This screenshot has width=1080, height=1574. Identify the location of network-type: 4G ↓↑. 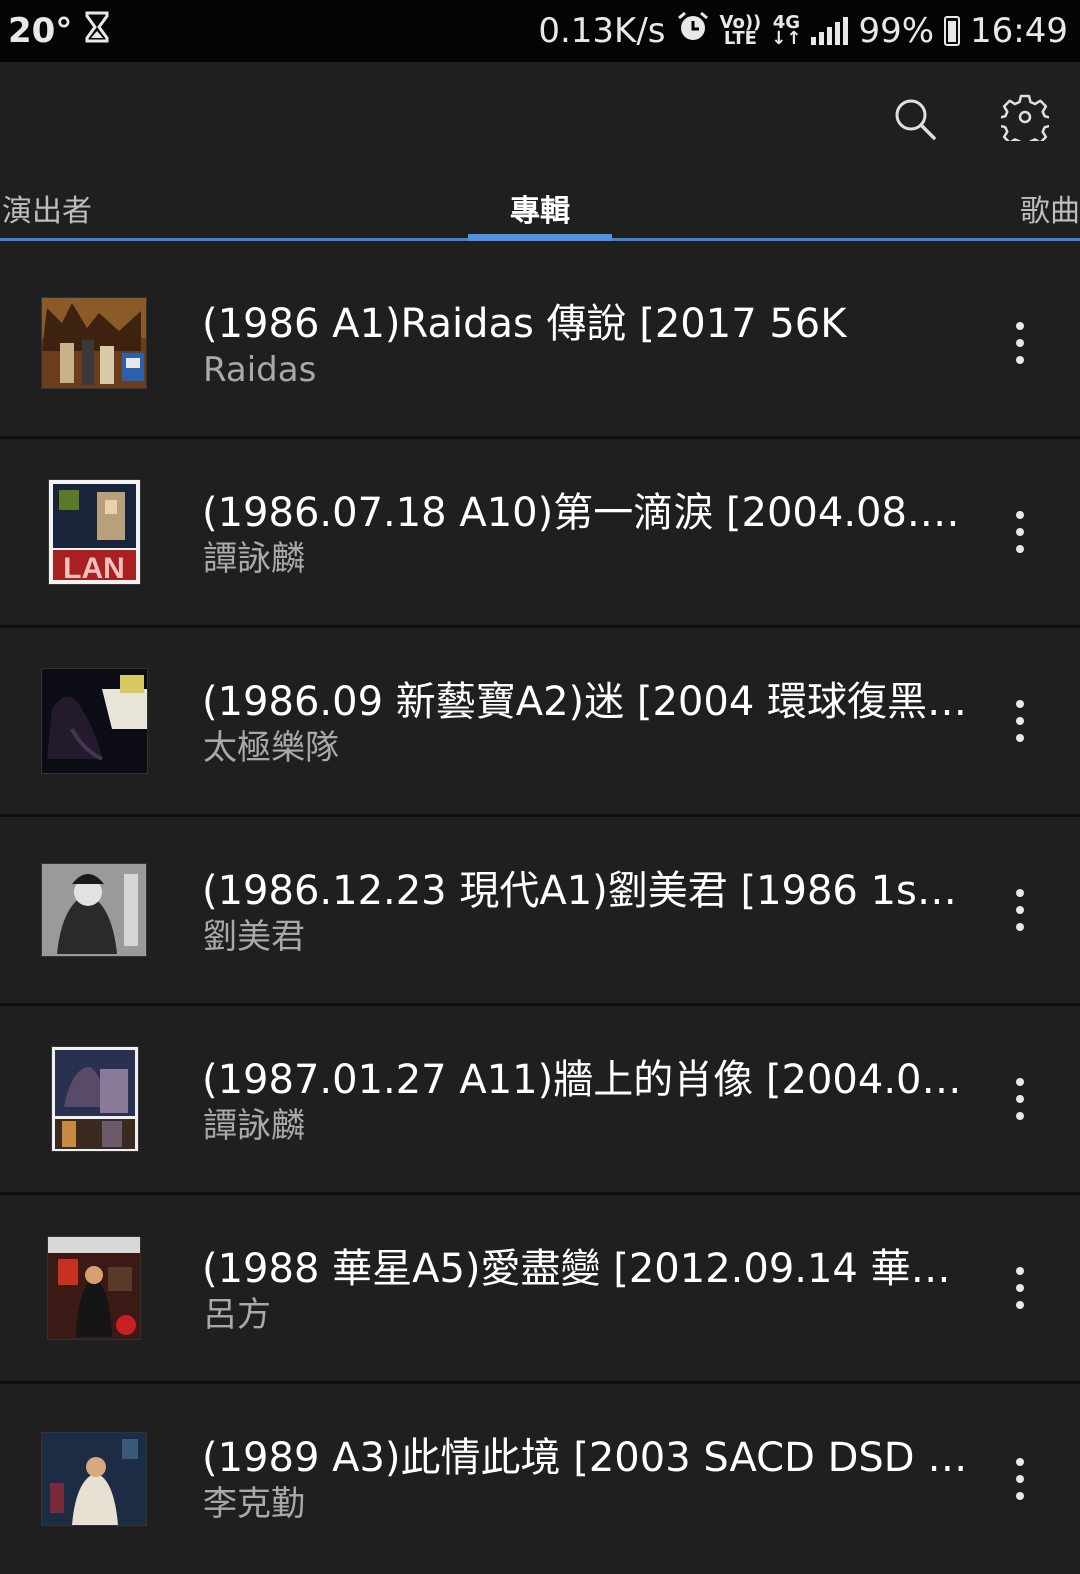
(786, 30).